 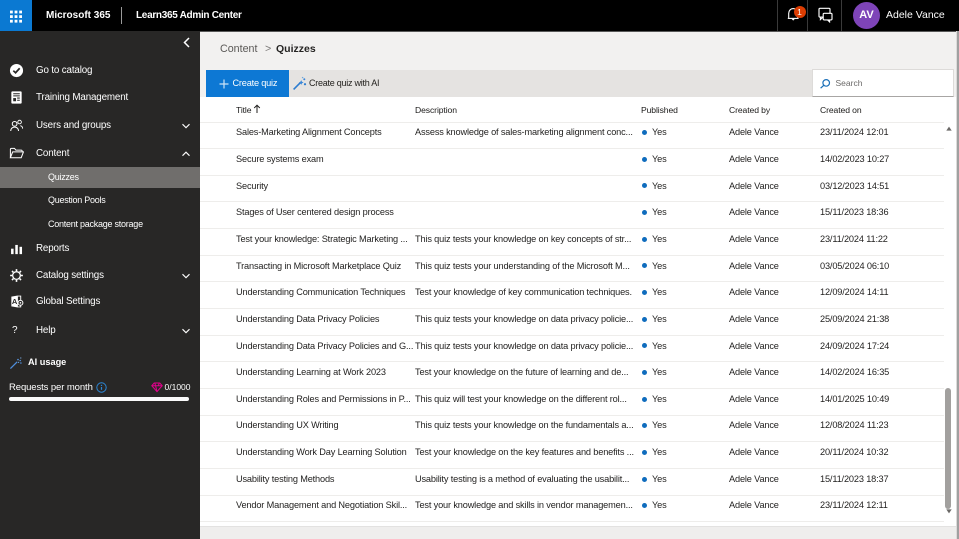 What do you see at coordinates (15, 301) in the screenshot?
I see `svg-text: A` at bounding box center [15, 301].